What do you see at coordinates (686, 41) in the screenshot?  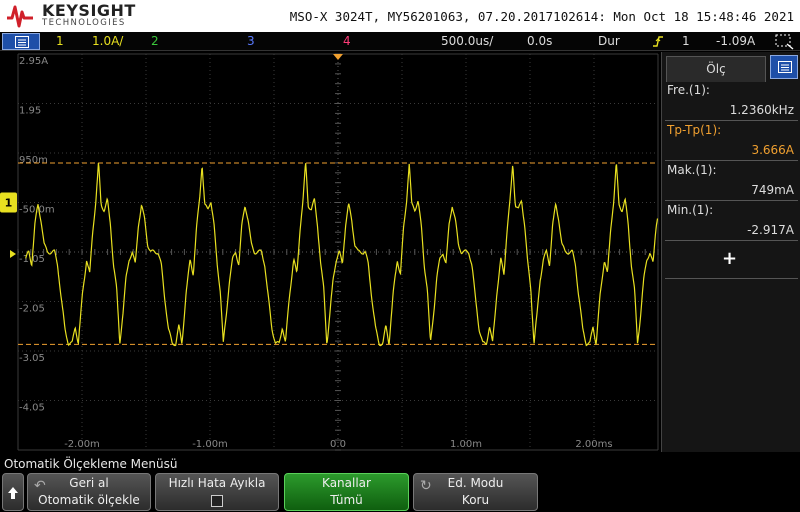 I see `trigger-source: 1` at bounding box center [686, 41].